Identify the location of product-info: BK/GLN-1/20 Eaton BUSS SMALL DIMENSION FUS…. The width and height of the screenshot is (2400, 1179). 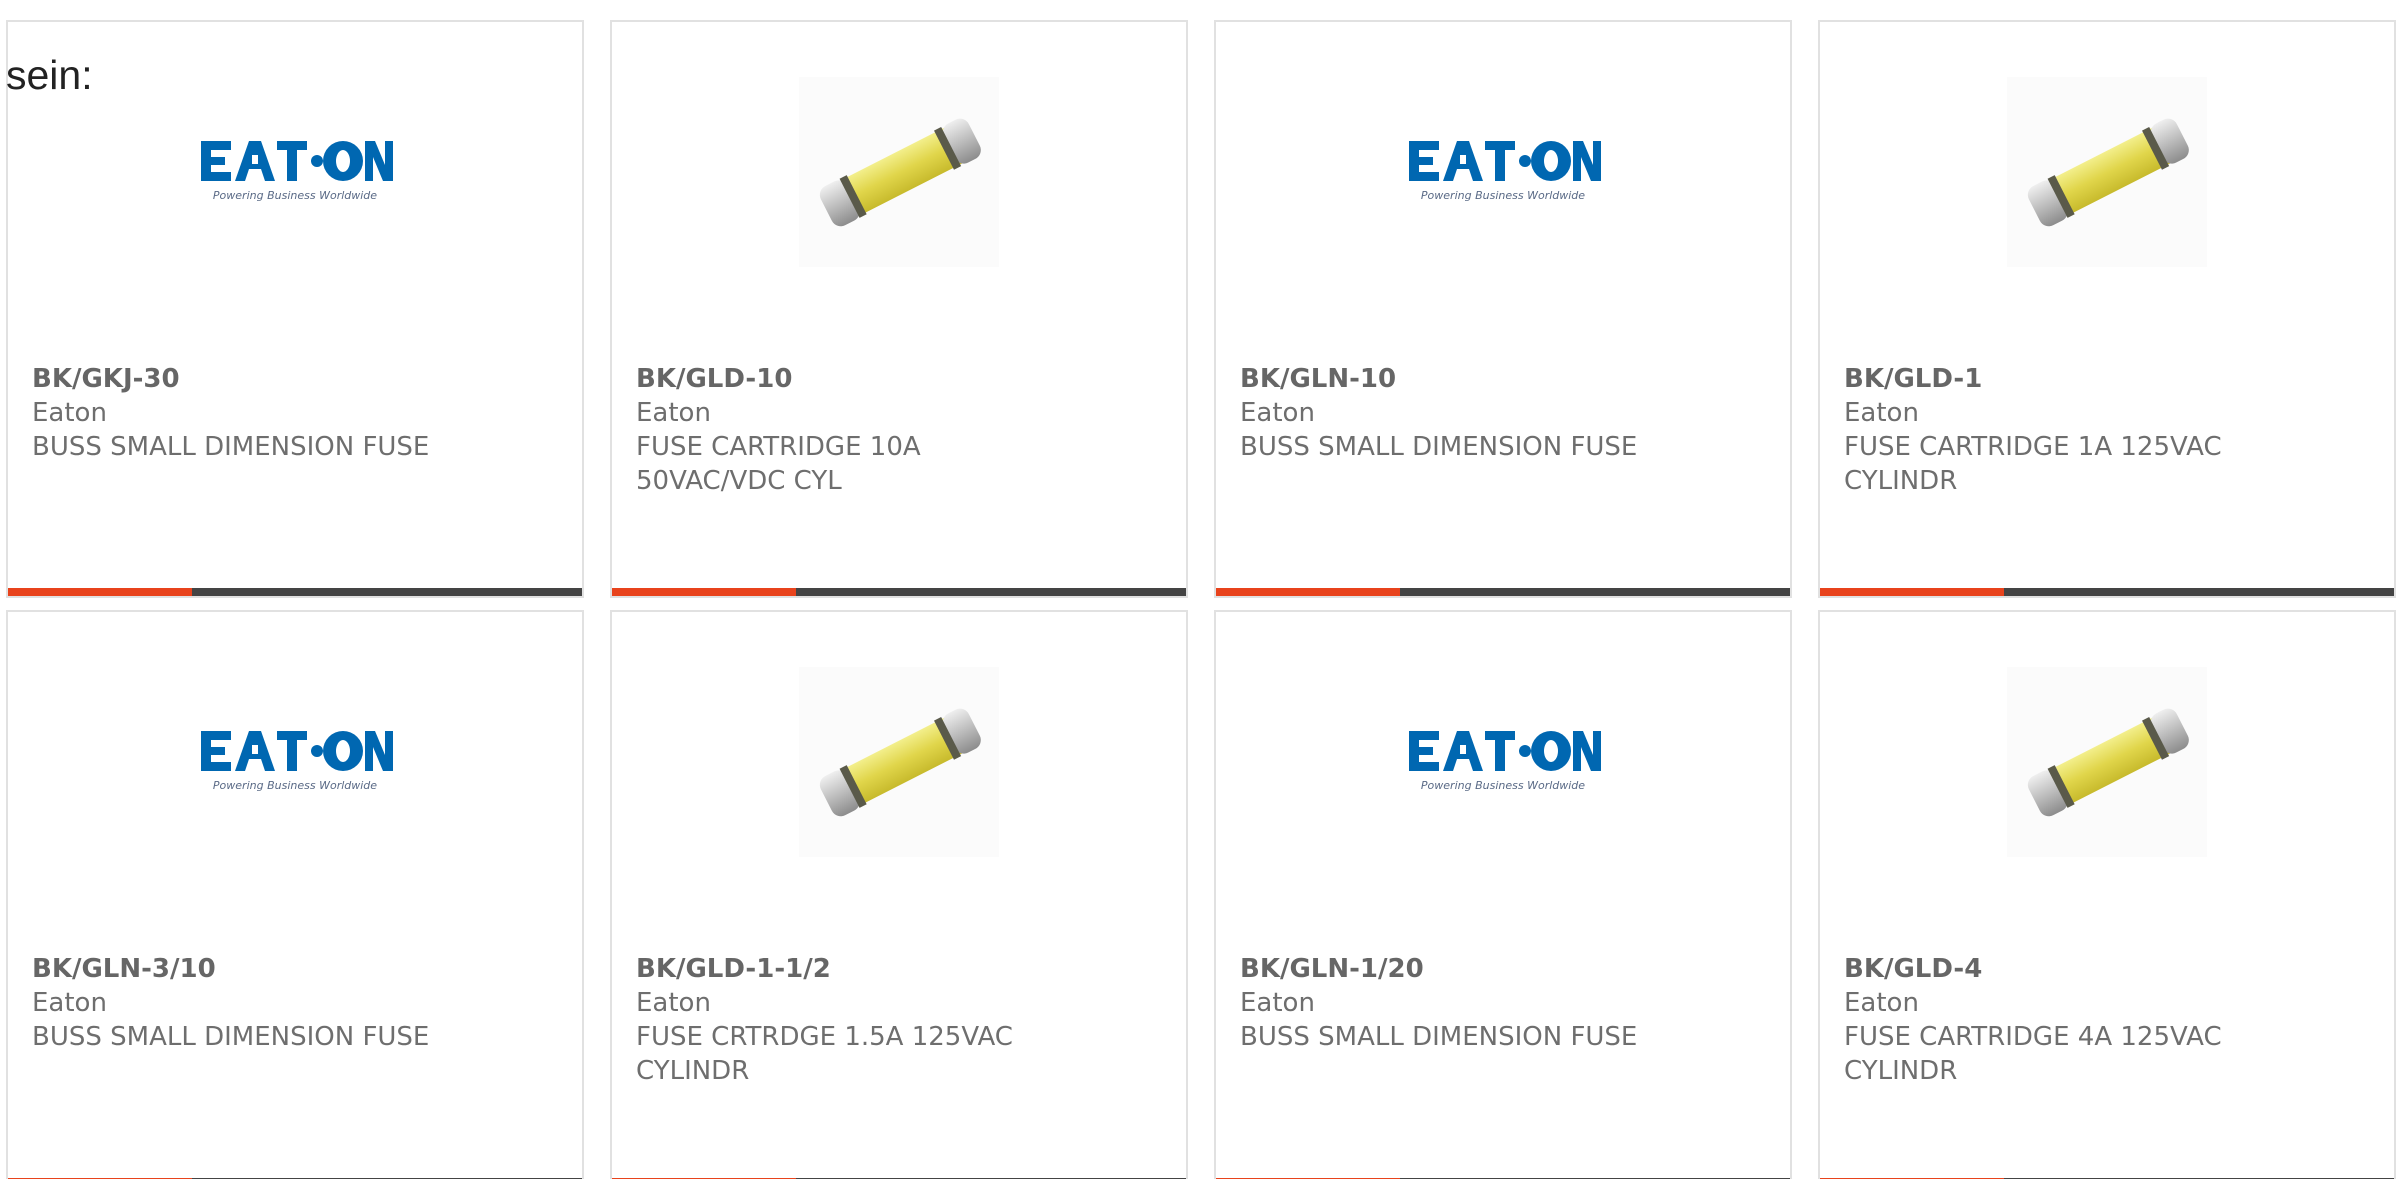
(1503, 1003).